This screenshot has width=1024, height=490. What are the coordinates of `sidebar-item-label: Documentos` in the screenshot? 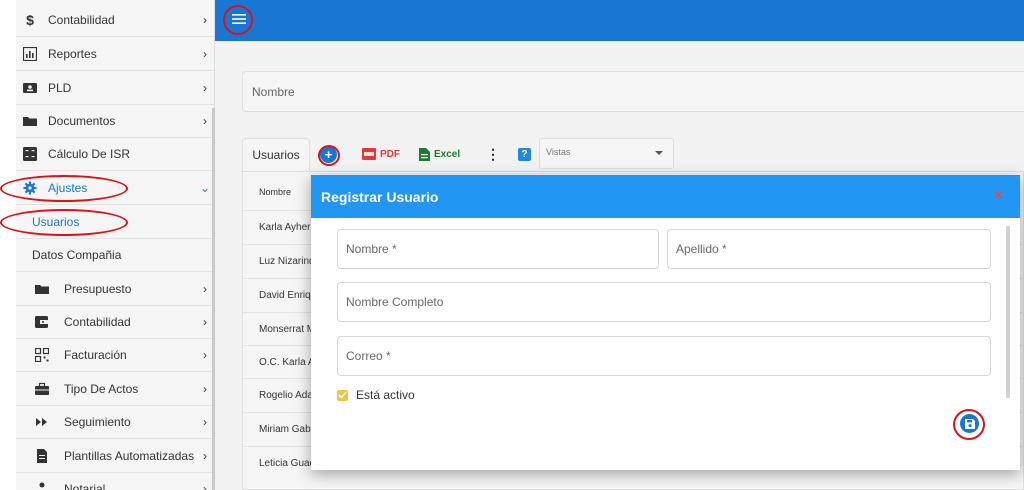 It's located at (82, 121).